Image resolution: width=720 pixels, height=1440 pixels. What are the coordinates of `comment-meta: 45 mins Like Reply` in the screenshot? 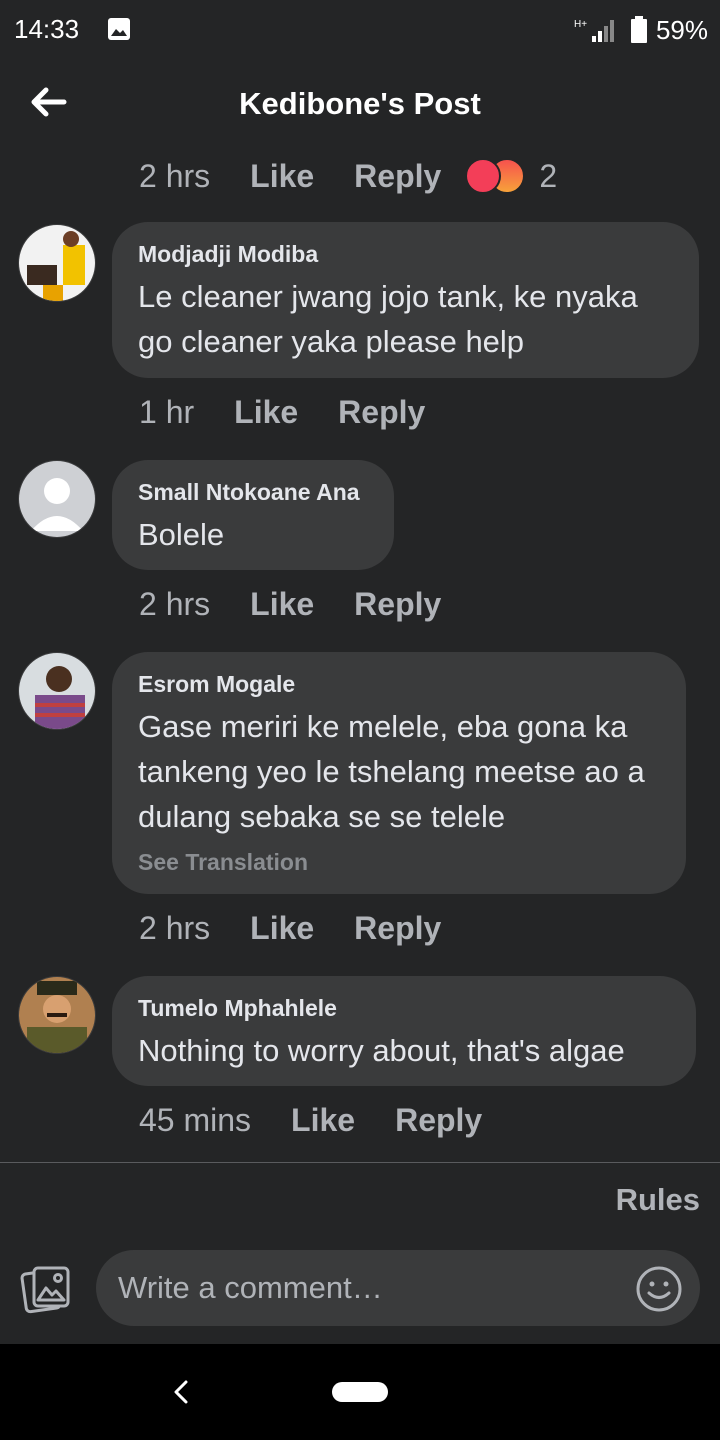 It's located at (310, 1120).